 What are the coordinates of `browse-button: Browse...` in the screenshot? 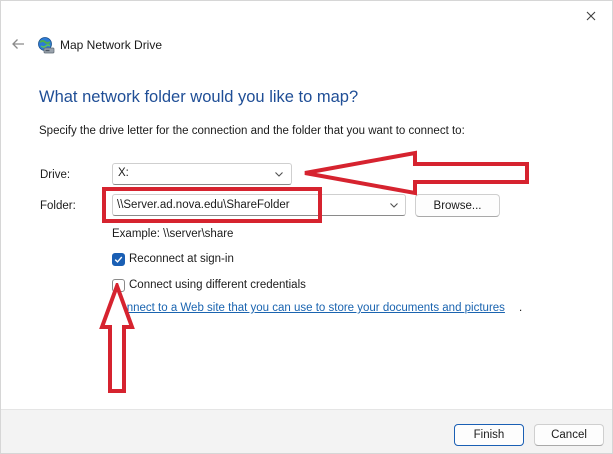 It's located at (457, 205).